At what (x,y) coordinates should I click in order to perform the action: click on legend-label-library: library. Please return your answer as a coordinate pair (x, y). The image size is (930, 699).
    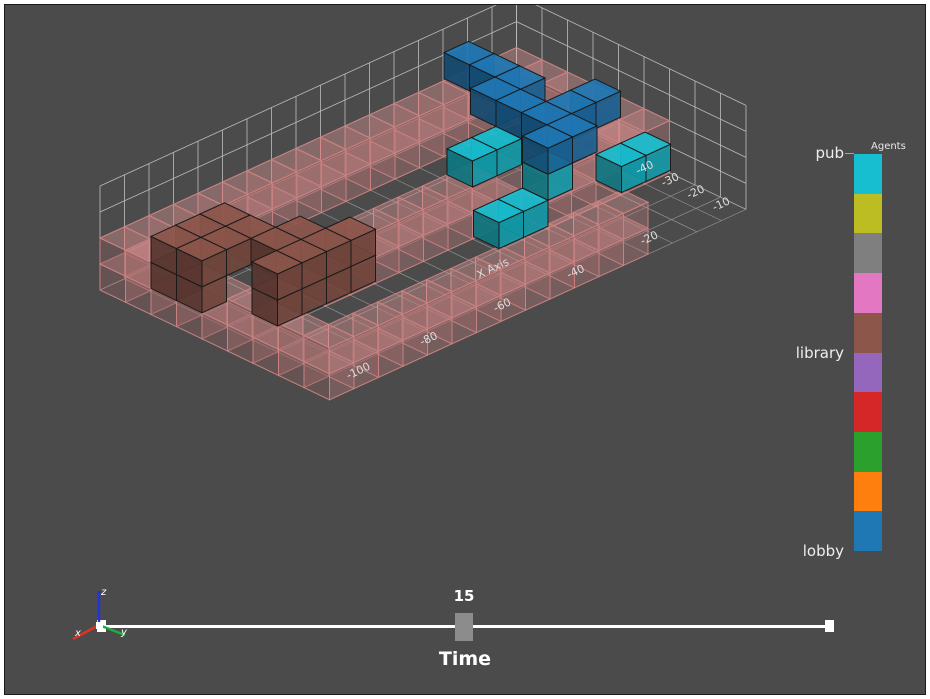
    Looking at the image, I should click on (819, 353).